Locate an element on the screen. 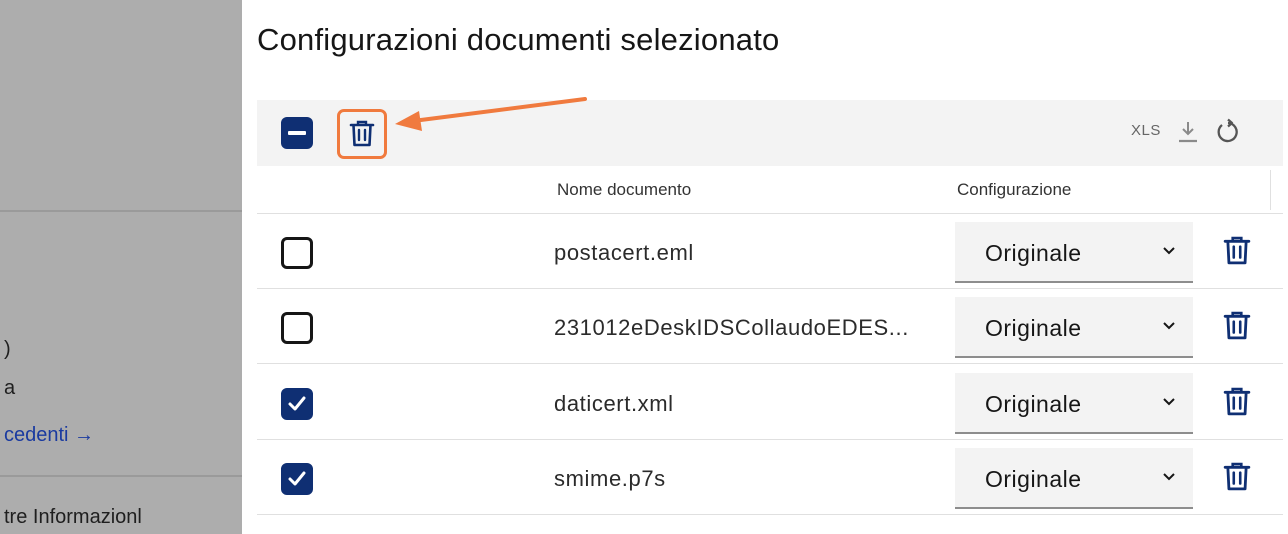 Image resolution: width=1288 pixels, height=534 pixels. column-header-config: Configurazione is located at coordinates (1014, 190).